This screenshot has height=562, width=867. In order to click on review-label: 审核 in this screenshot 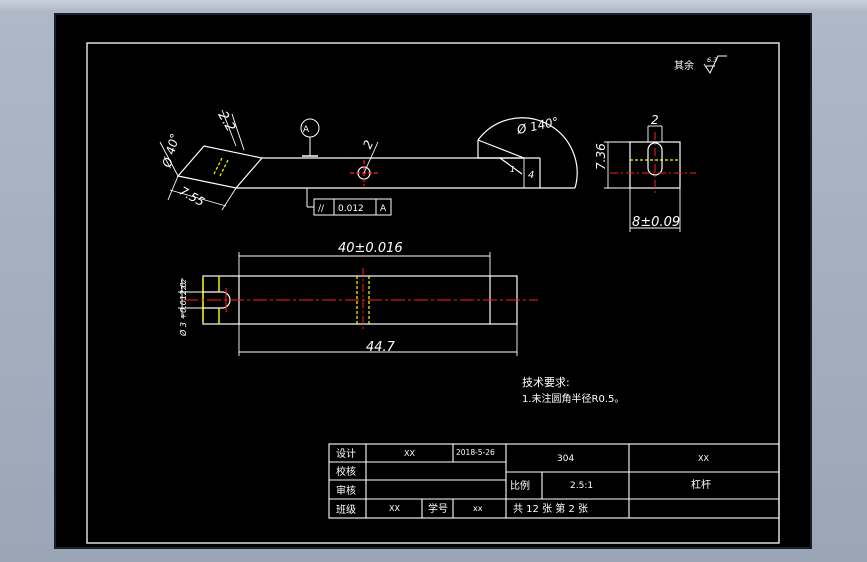, I will do `click(346, 490)`.